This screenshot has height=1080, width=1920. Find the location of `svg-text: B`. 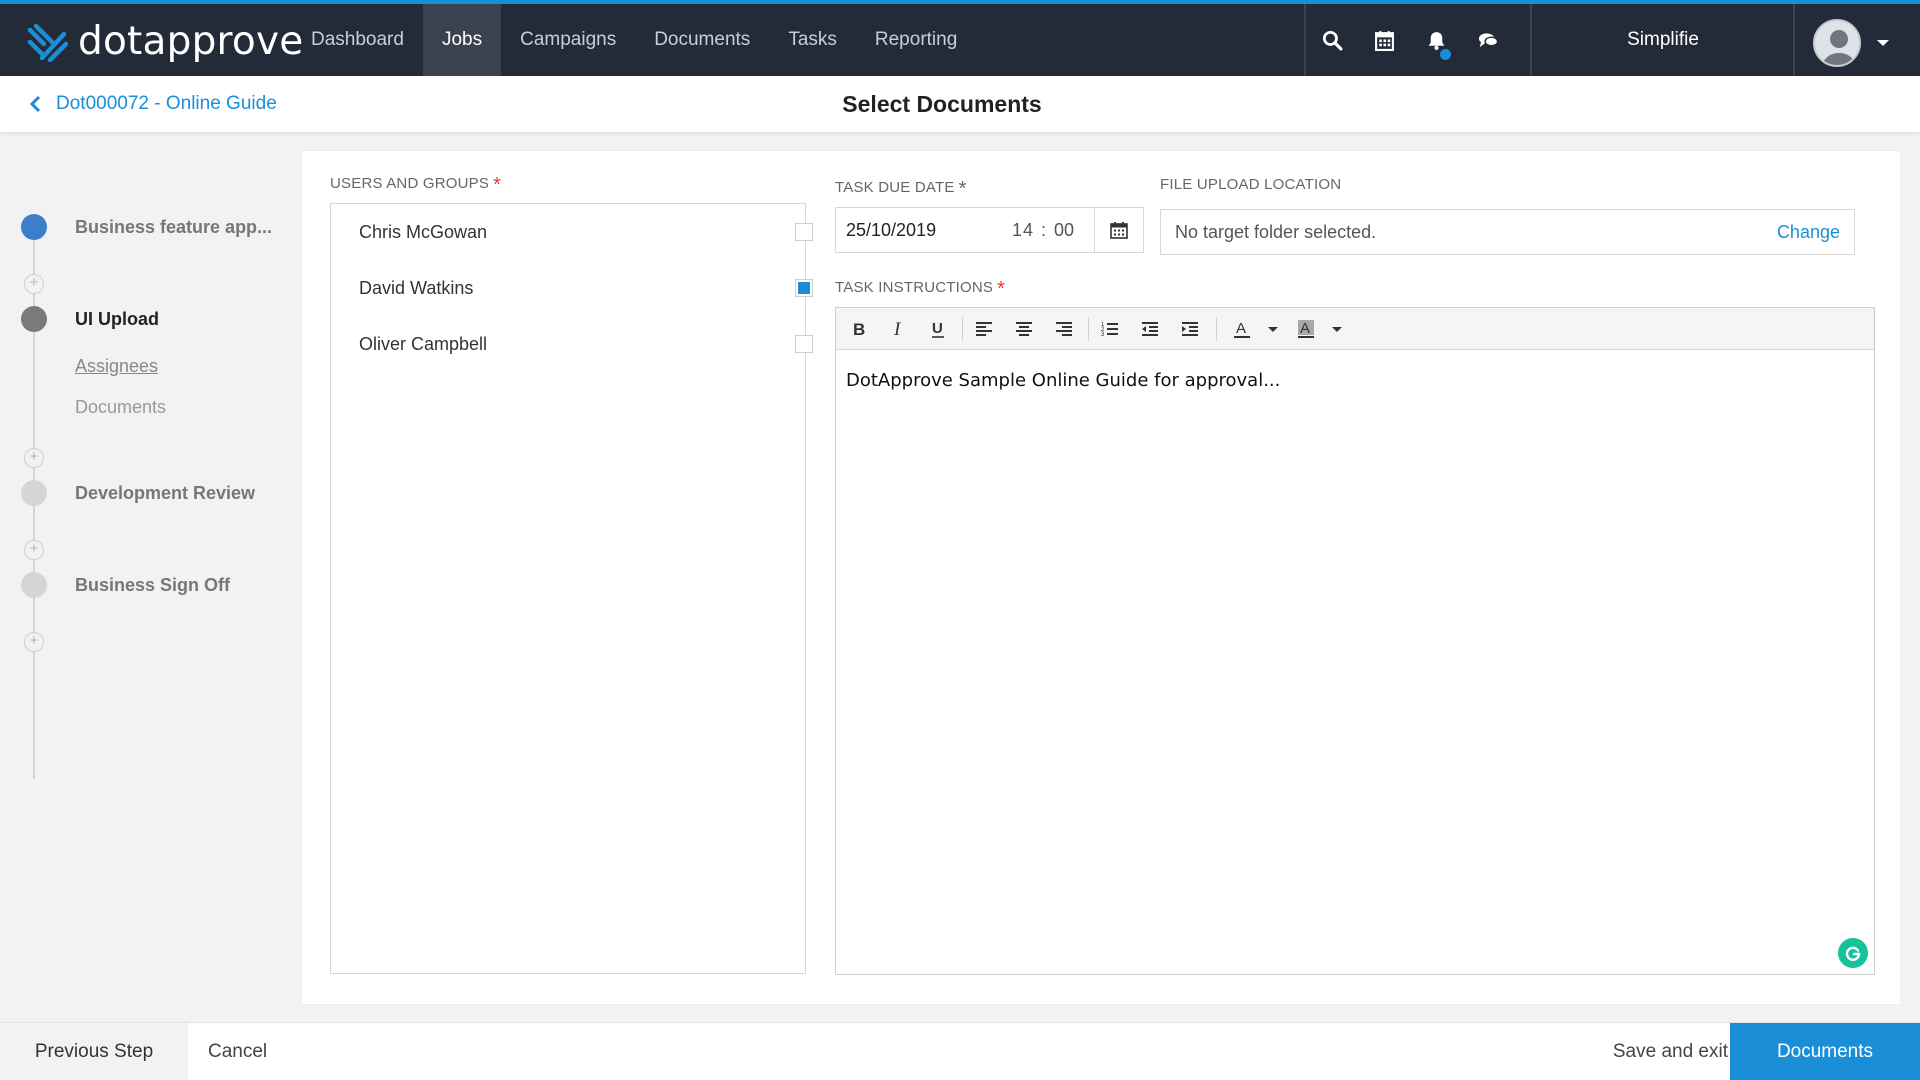

svg-text: B is located at coordinates (859, 329).